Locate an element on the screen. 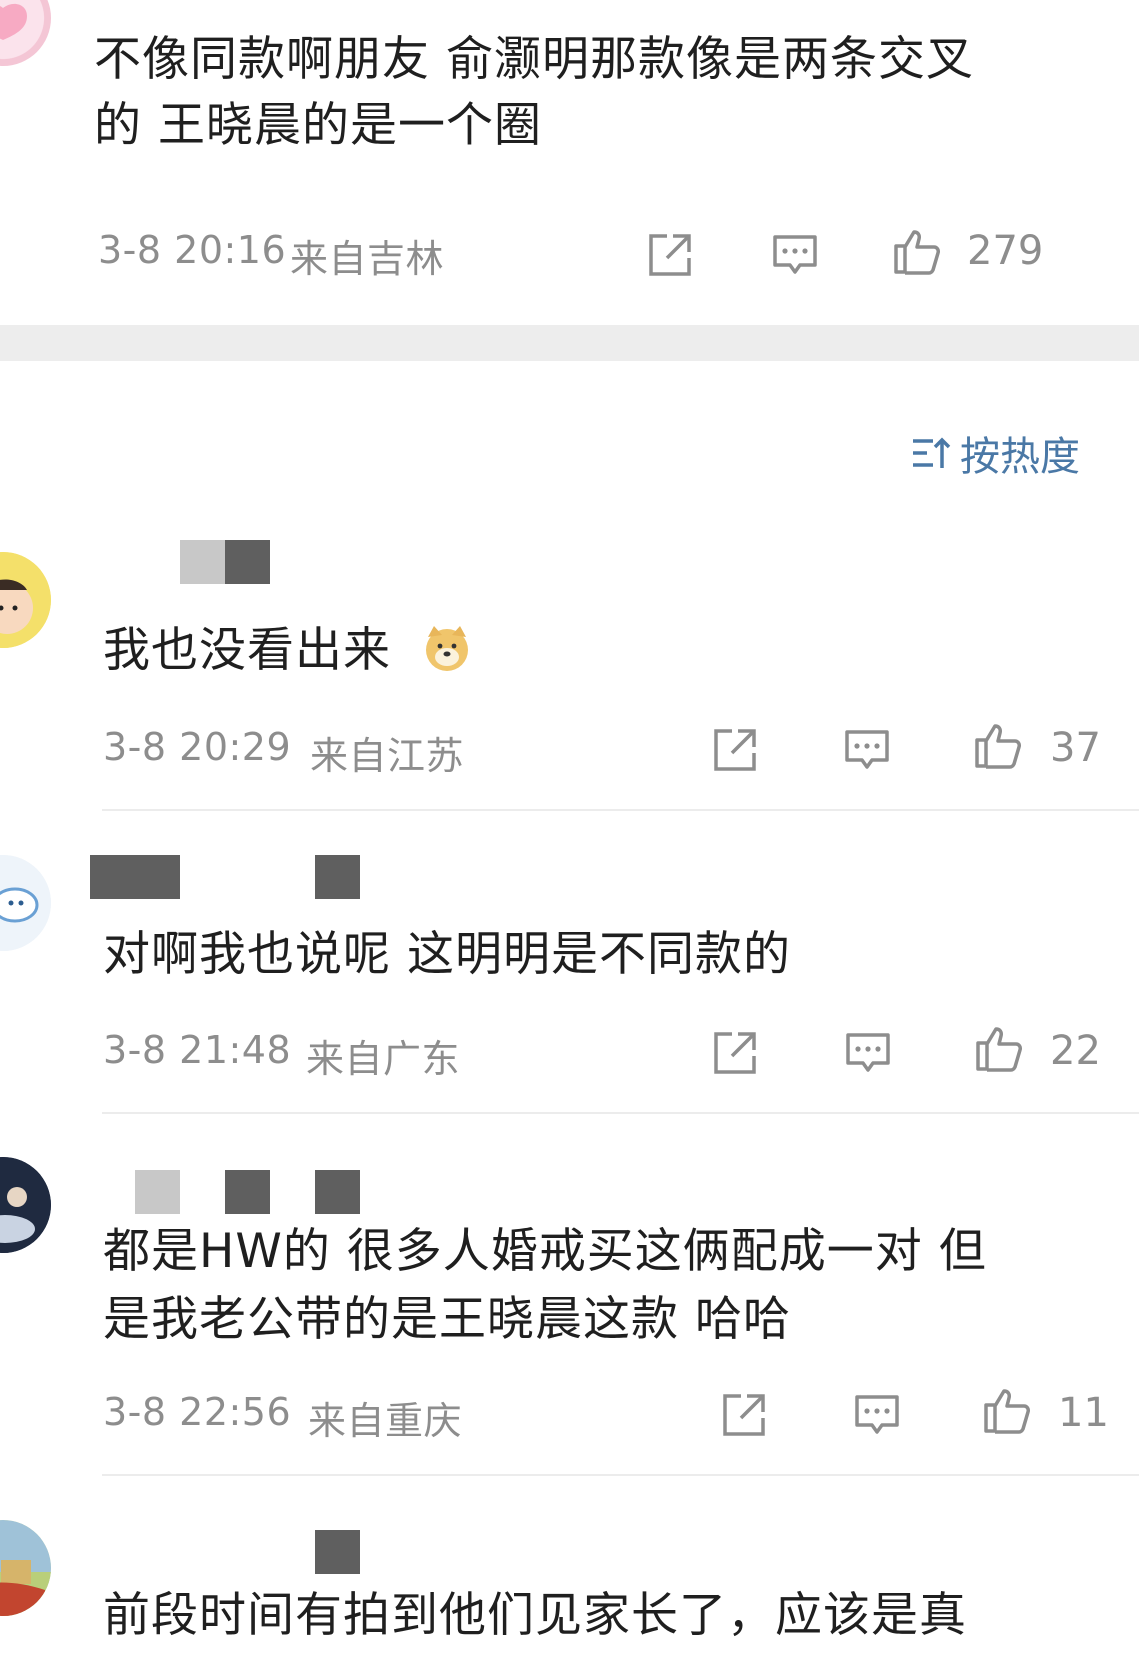 This screenshot has height=1665, width=1139. like-count: 279 is located at coordinates (1005, 251).